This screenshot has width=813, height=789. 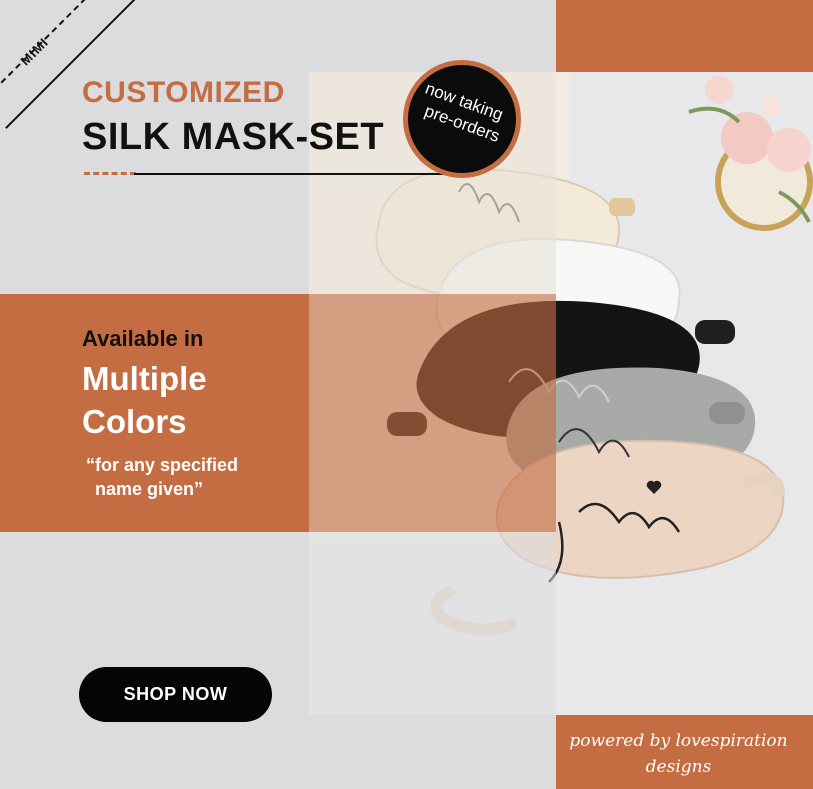 I want to click on footer-panel, so click(x=684, y=752).